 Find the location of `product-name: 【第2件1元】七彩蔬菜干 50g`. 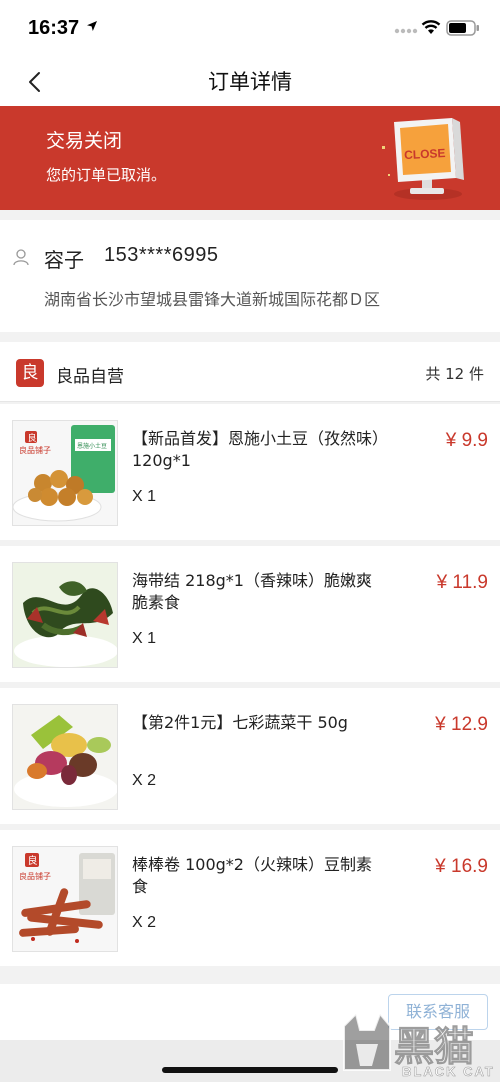

product-name: 【第2件1元】七彩蔬菜干 50g is located at coordinates (240, 722).